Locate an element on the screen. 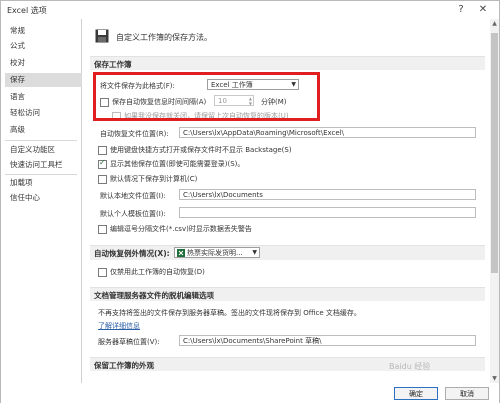  backstage-checkbox is located at coordinates (102, 150).